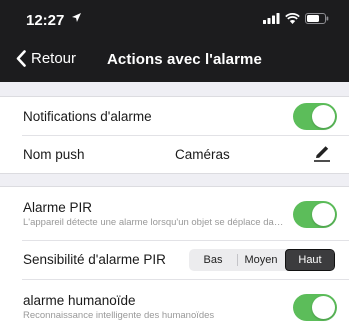  What do you see at coordinates (21, 58) in the screenshot?
I see `chevron-left-icon` at bounding box center [21, 58].